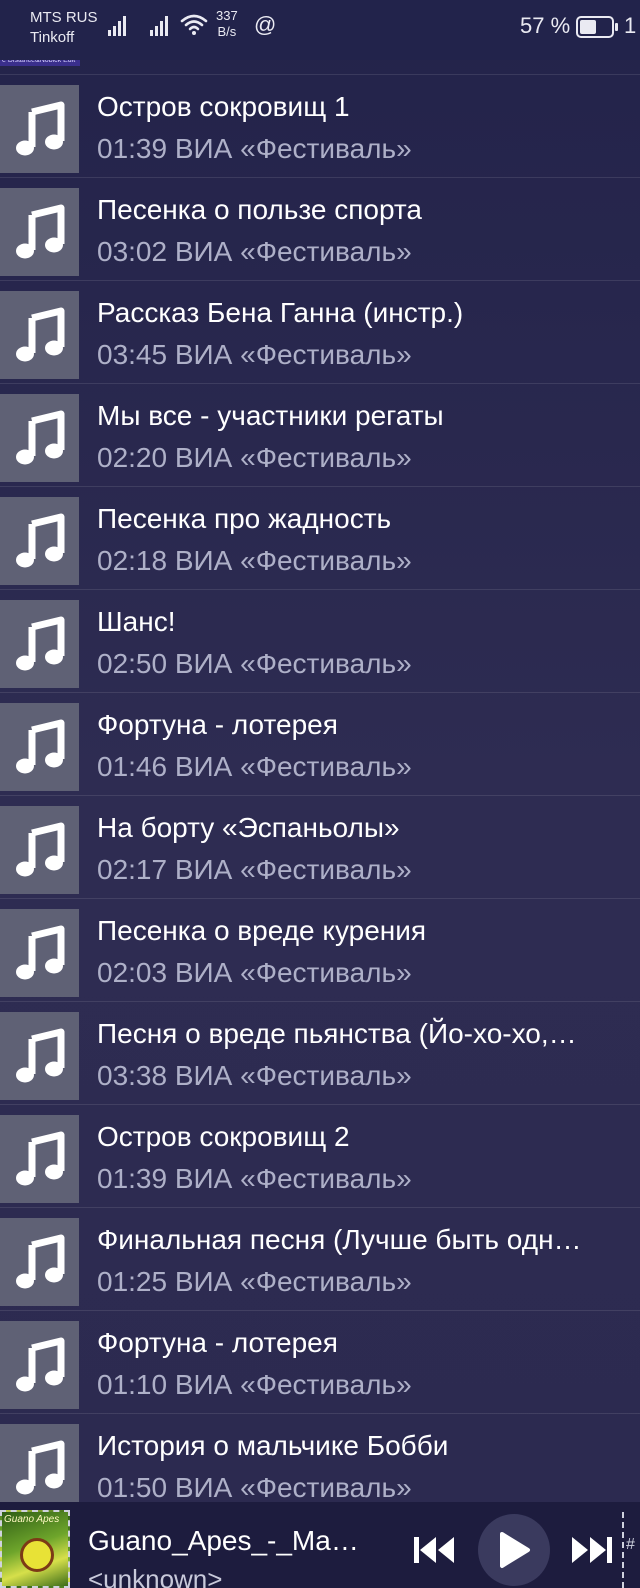  Describe the element at coordinates (591, 1550) in the screenshot. I see `skip-next-icon` at that location.